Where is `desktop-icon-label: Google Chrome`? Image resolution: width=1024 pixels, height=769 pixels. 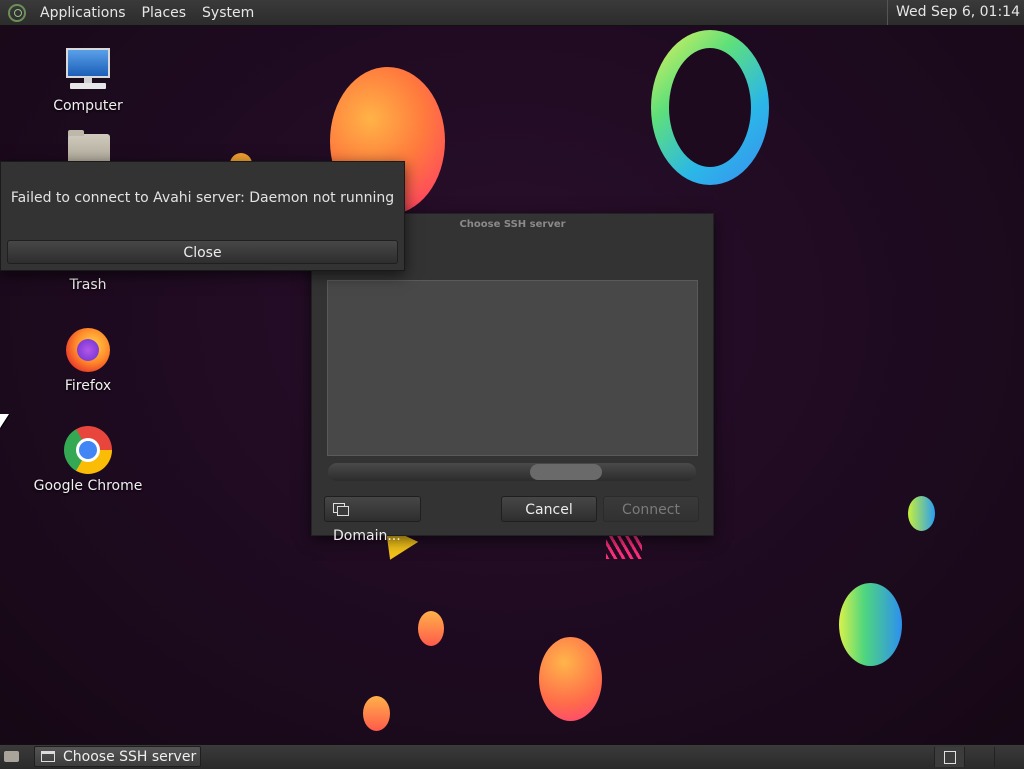 desktop-icon-label: Google Chrome is located at coordinates (88, 486).